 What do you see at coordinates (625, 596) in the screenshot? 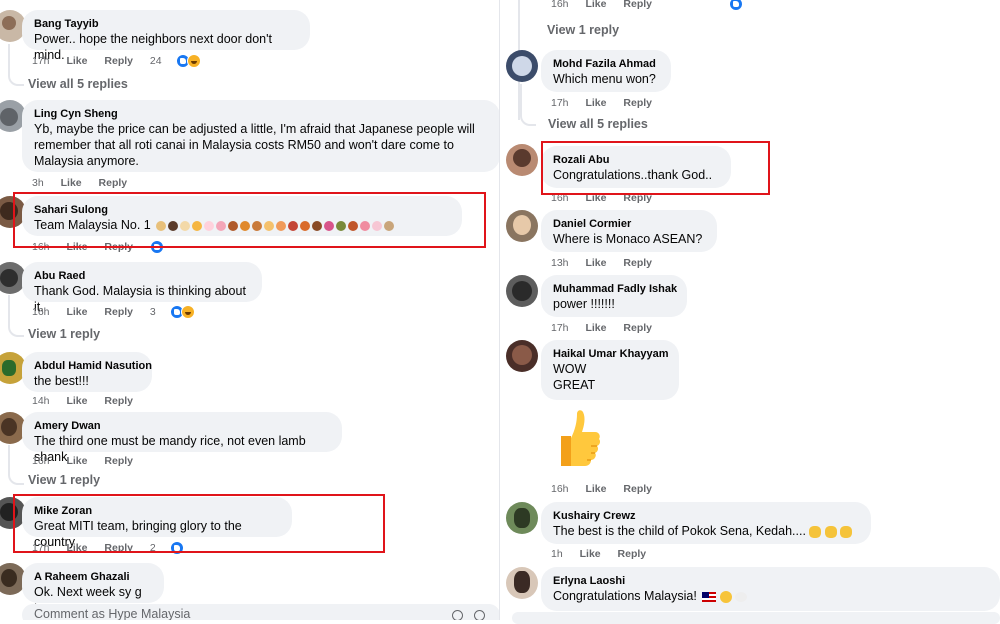
I see `comment-text-content: Congratulations Malaysia!` at bounding box center [625, 596].